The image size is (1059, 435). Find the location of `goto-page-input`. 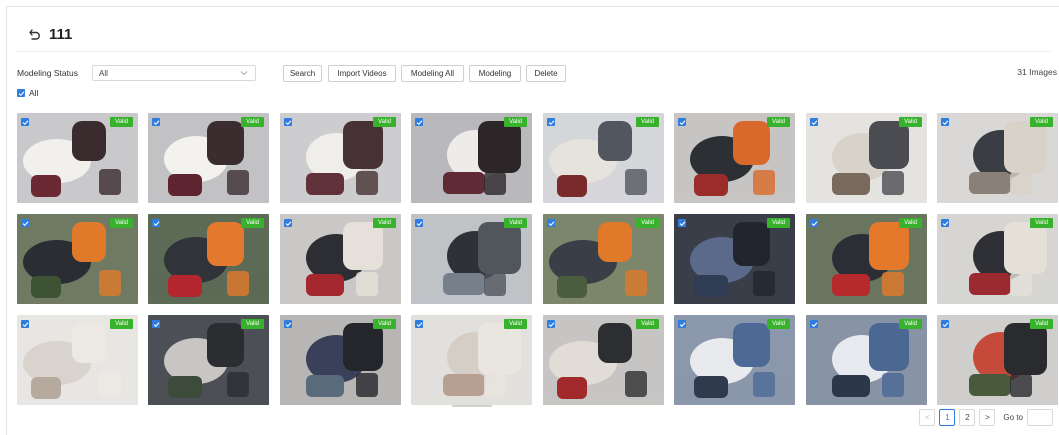

goto-page-input is located at coordinates (1040, 417).